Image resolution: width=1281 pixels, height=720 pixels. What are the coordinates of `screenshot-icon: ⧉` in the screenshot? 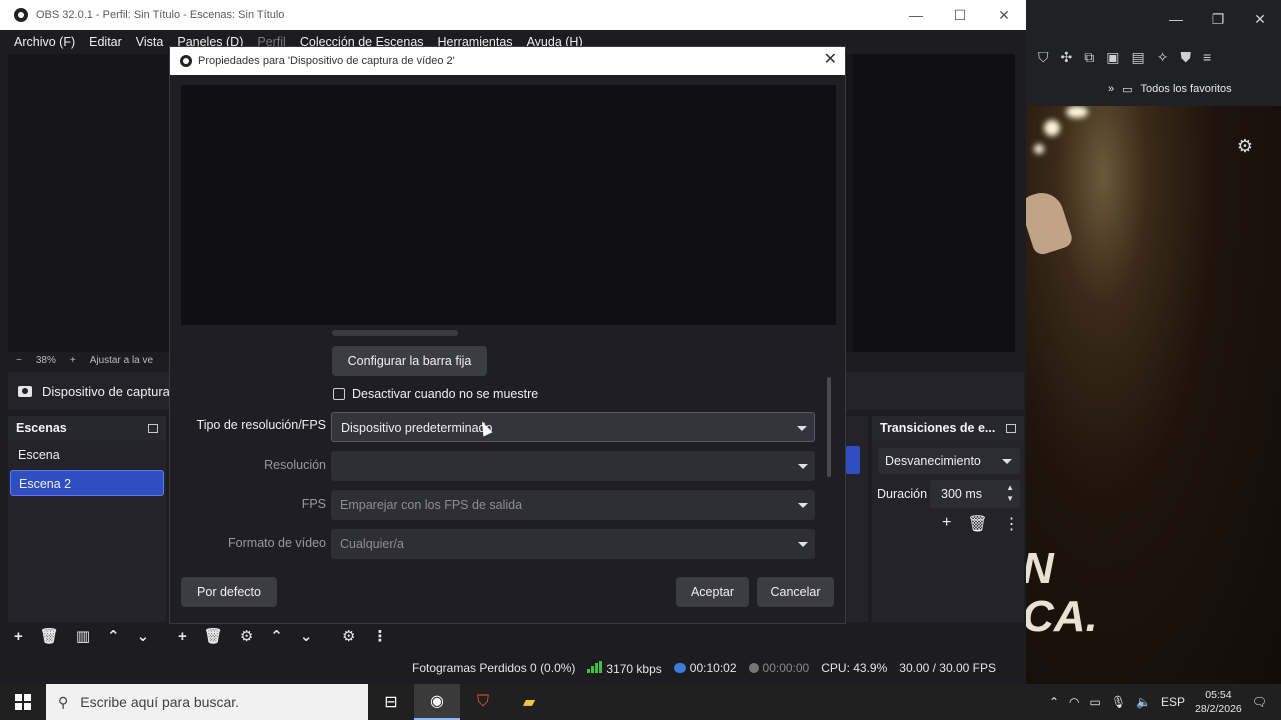 It's located at (1089, 57).